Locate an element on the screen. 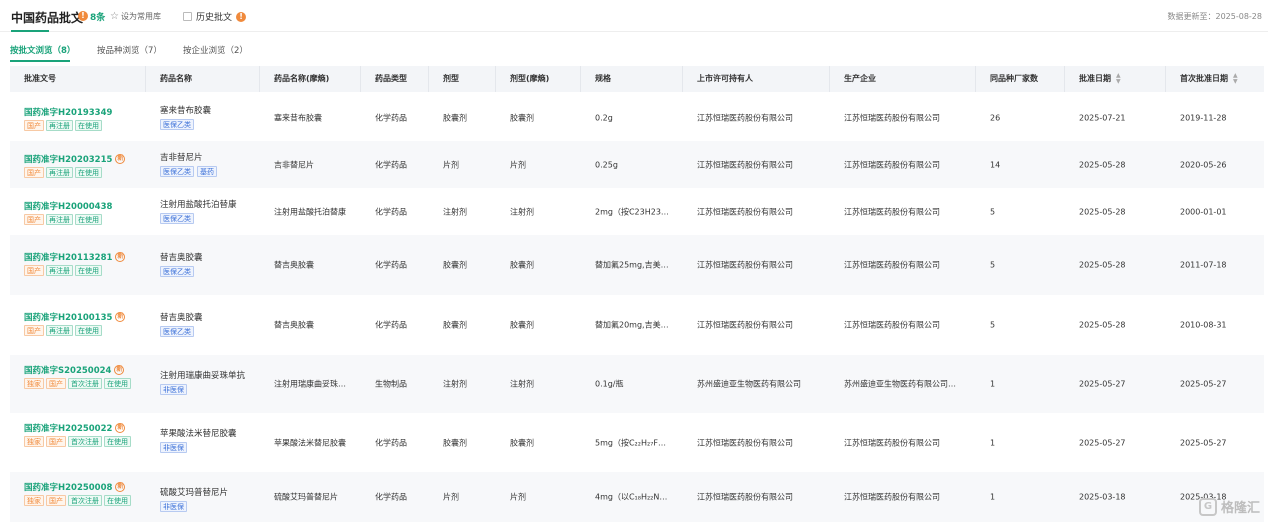 Image resolution: width=1268 pixels, height=522 pixels. drug-cell: 吉非替尼片 医保乙类 基药 is located at coordinates (188, 164).